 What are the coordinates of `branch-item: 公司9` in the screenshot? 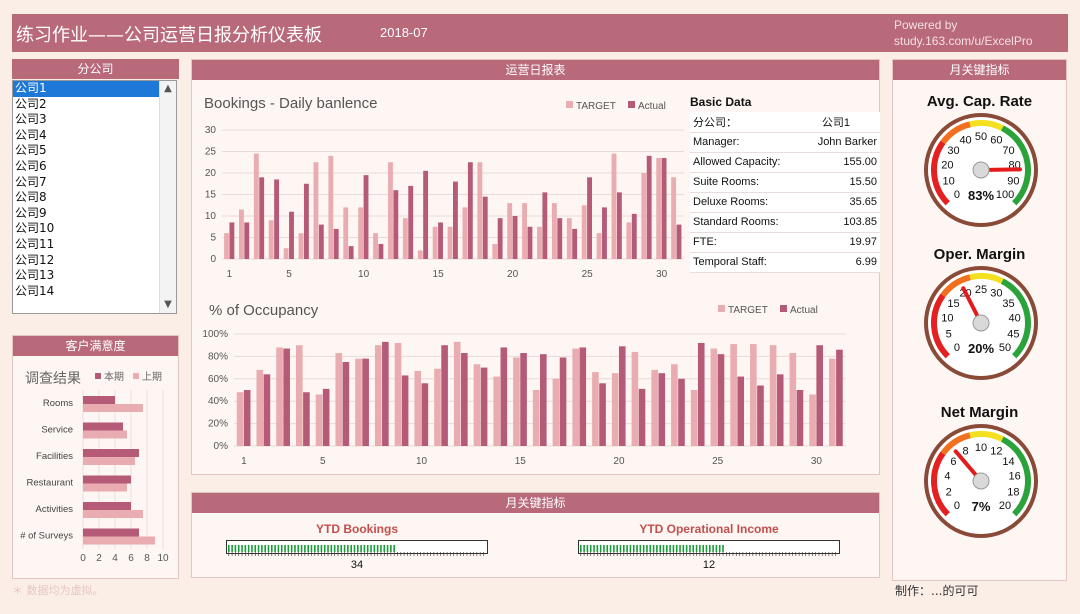 It's located at (94, 214).